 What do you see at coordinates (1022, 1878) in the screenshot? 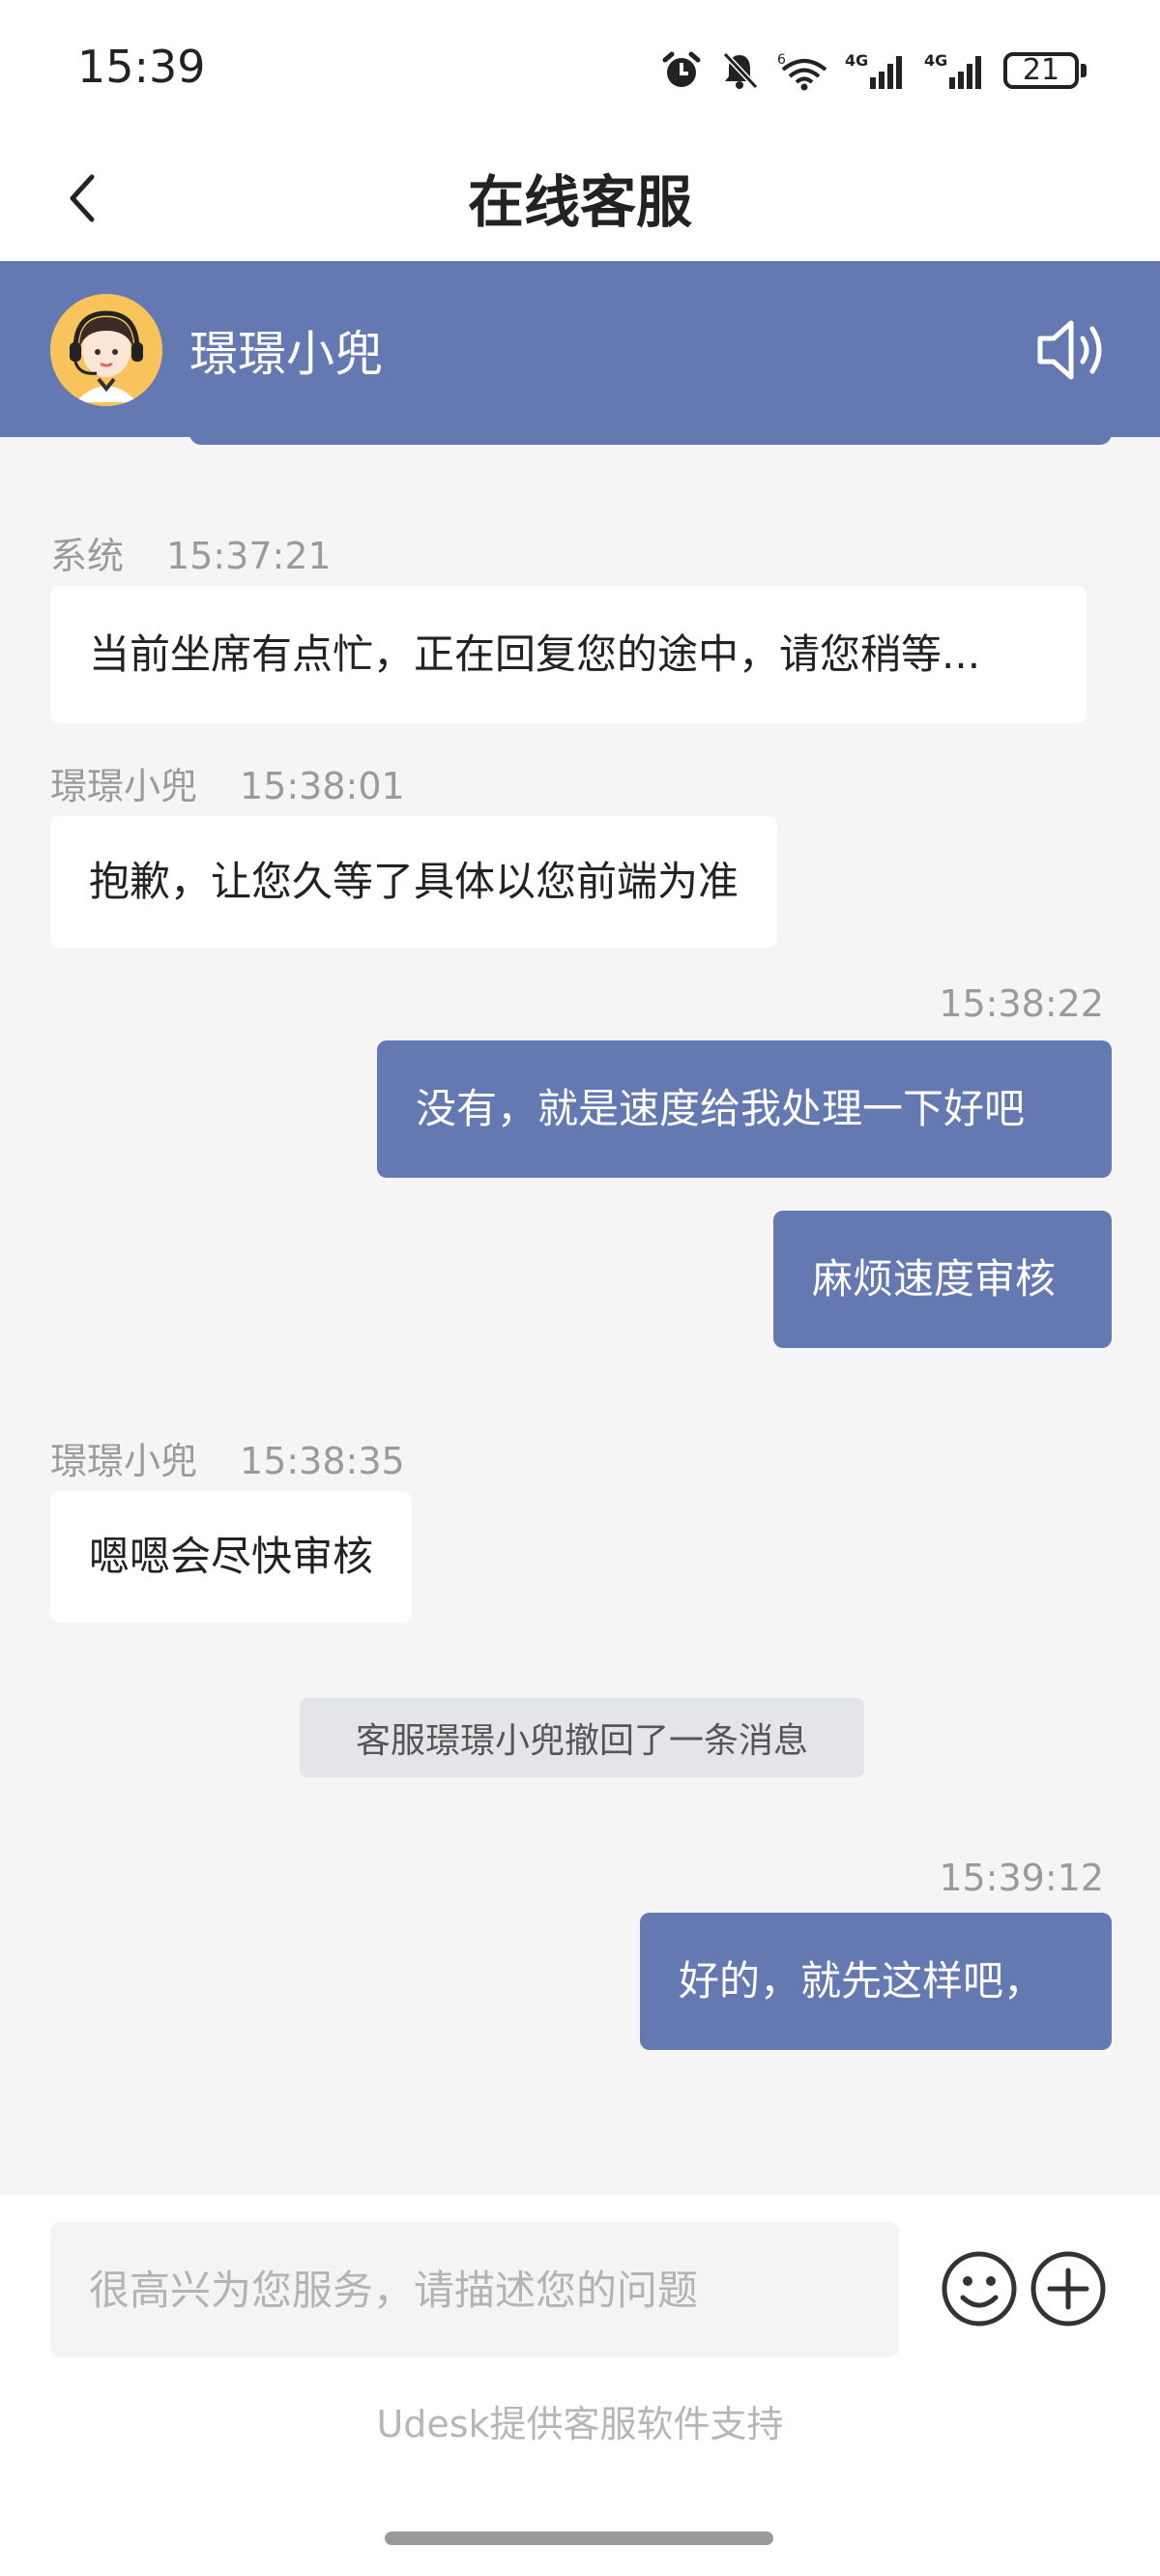
I see `message-time: 15:39:12` at bounding box center [1022, 1878].